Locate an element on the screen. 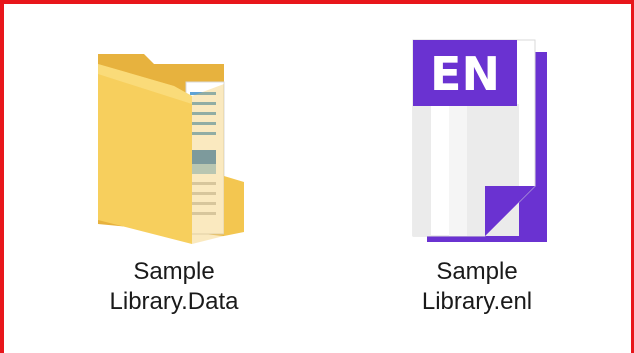 The width and height of the screenshot is (634, 353). file-name-line-2: Library.enl is located at coordinates (477, 301).